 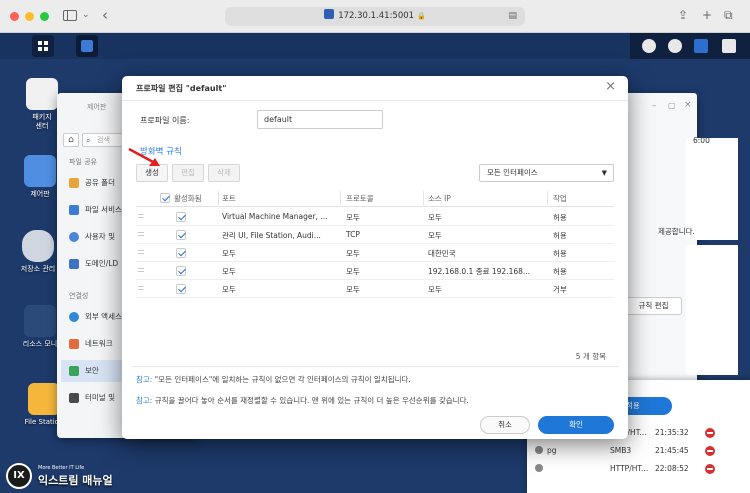 What do you see at coordinates (83, 162) in the screenshot?
I see `section-file-sharing: 파일 공유` at bounding box center [83, 162].